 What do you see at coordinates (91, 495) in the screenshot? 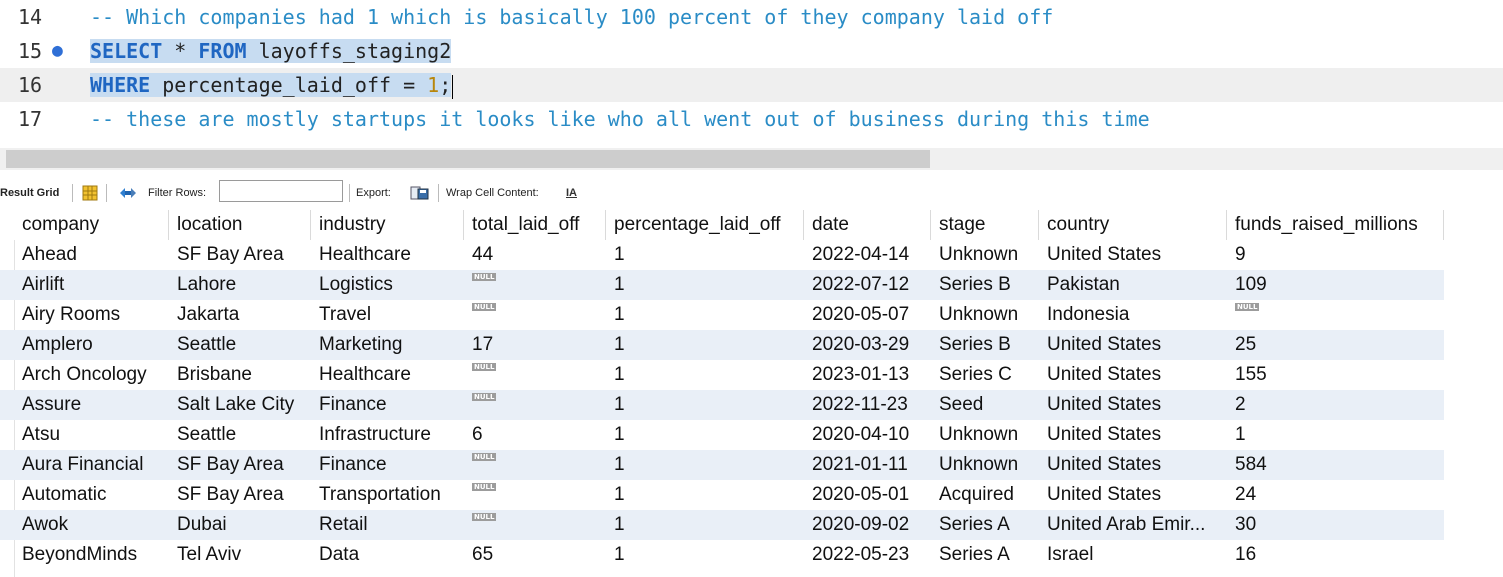
I see `cell-company: Automatic` at bounding box center [91, 495].